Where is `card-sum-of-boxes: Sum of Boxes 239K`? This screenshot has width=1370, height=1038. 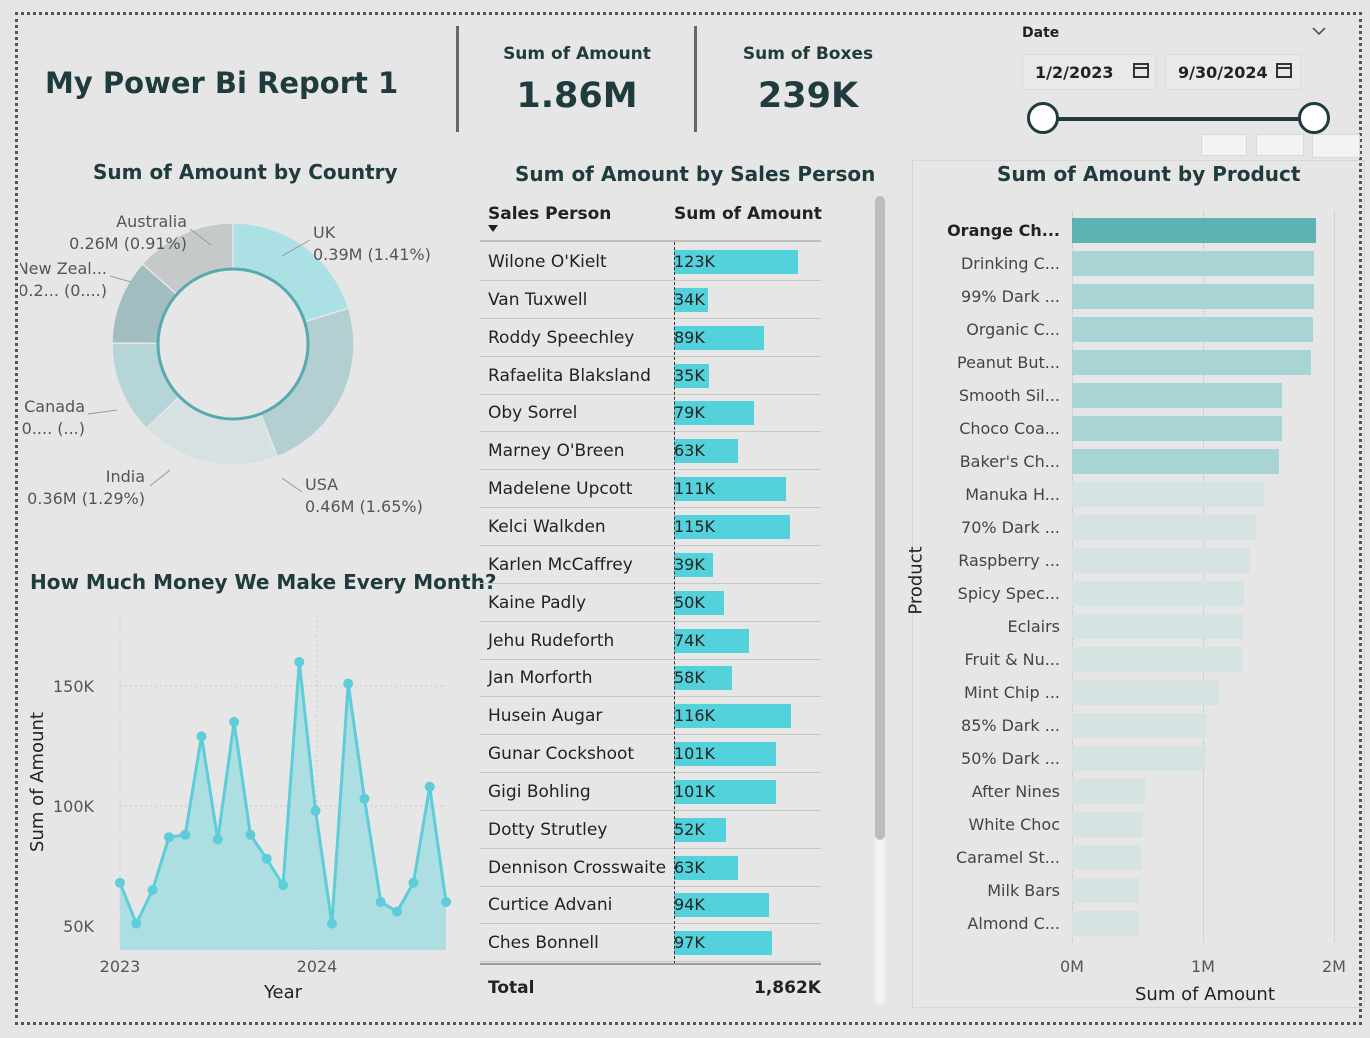 card-sum-of-boxes: Sum of Boxes 239K is located at coordinates (808, 80).